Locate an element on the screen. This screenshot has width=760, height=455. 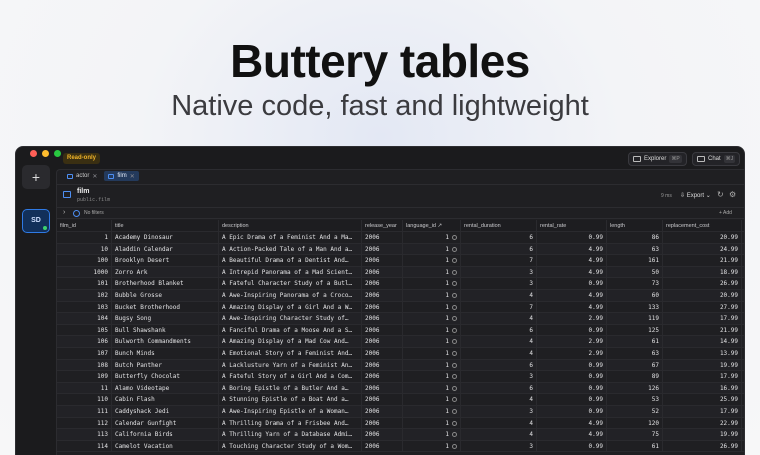
table-cell: 119 is located at coordinates (635, 318).